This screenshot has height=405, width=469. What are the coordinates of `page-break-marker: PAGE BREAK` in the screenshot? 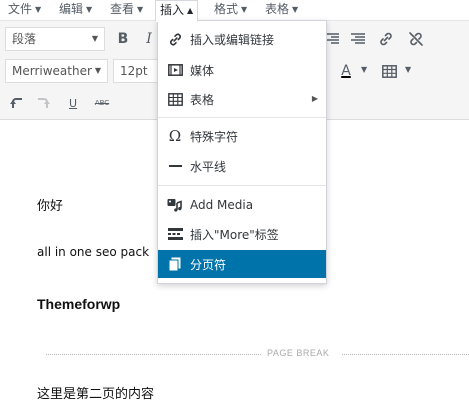 It's located at (257, 354).